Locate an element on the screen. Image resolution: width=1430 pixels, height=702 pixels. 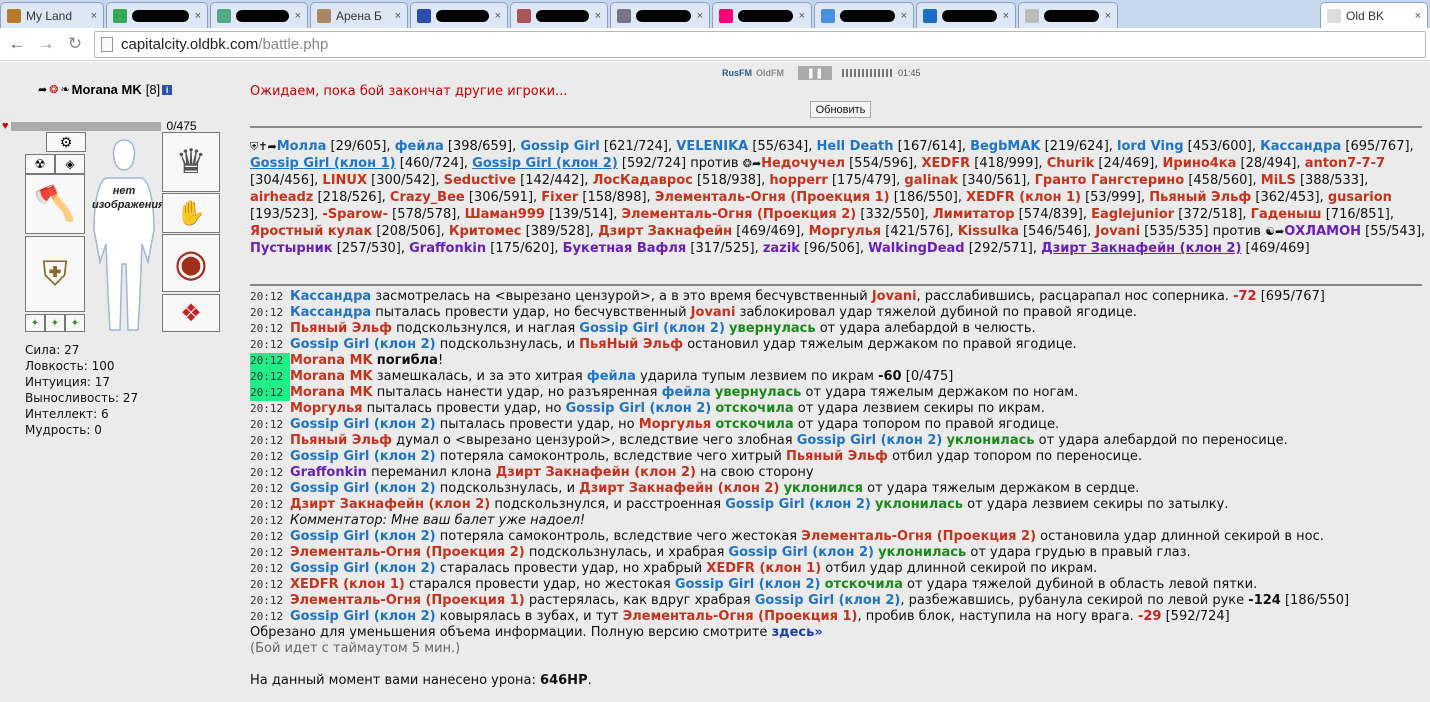
player-name: hopperr is located at coordinates (798, 180).